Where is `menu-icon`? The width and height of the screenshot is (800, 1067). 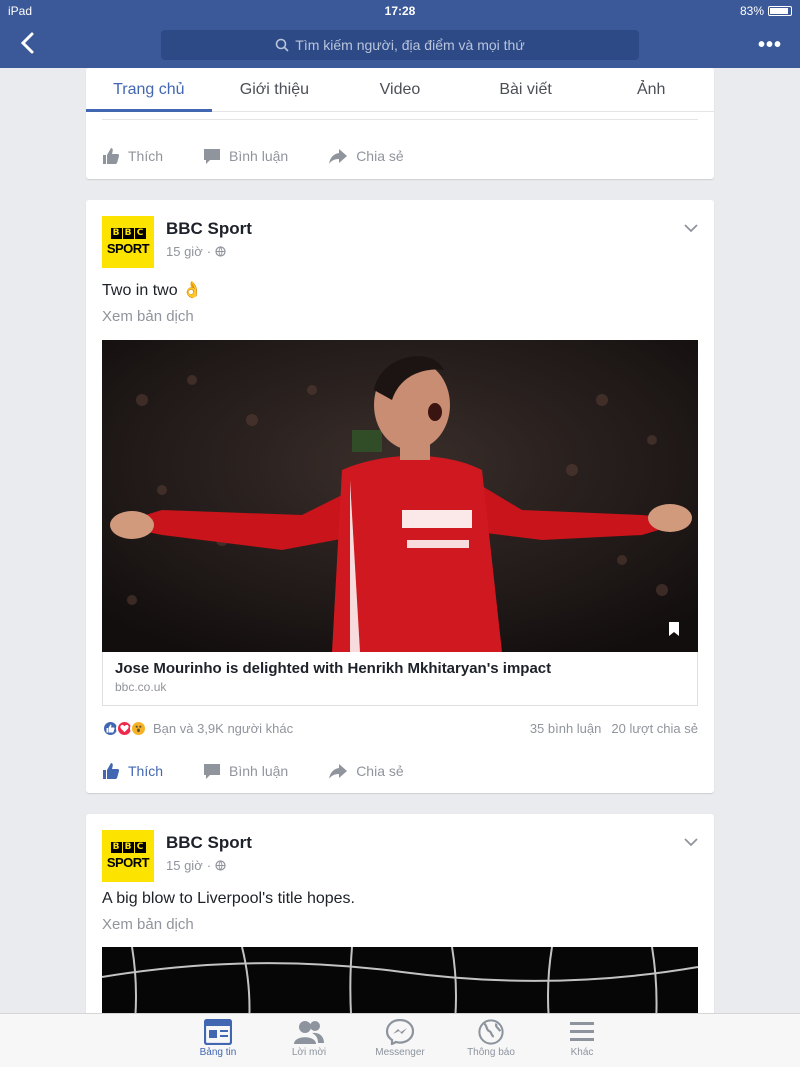 menu-icon is located at coordinates (582, 1031).